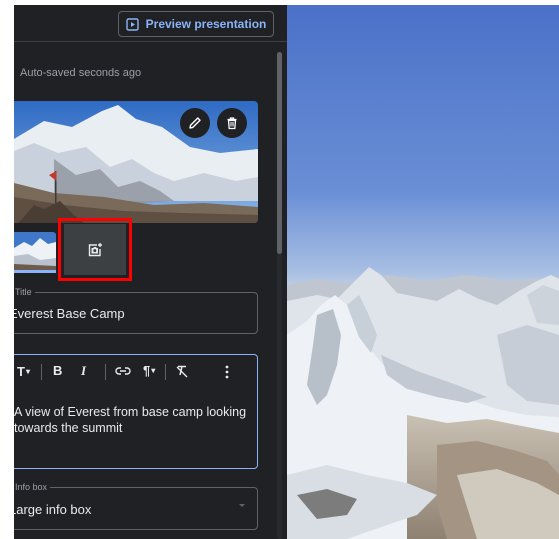 The height and width of the screenshot is (539, 559). What do you see at coordinates (135, 371) in the screenshot?
I see `formatting-toolbar: T ▾ B I ¶ ▾` at bounding box center [135, 371].